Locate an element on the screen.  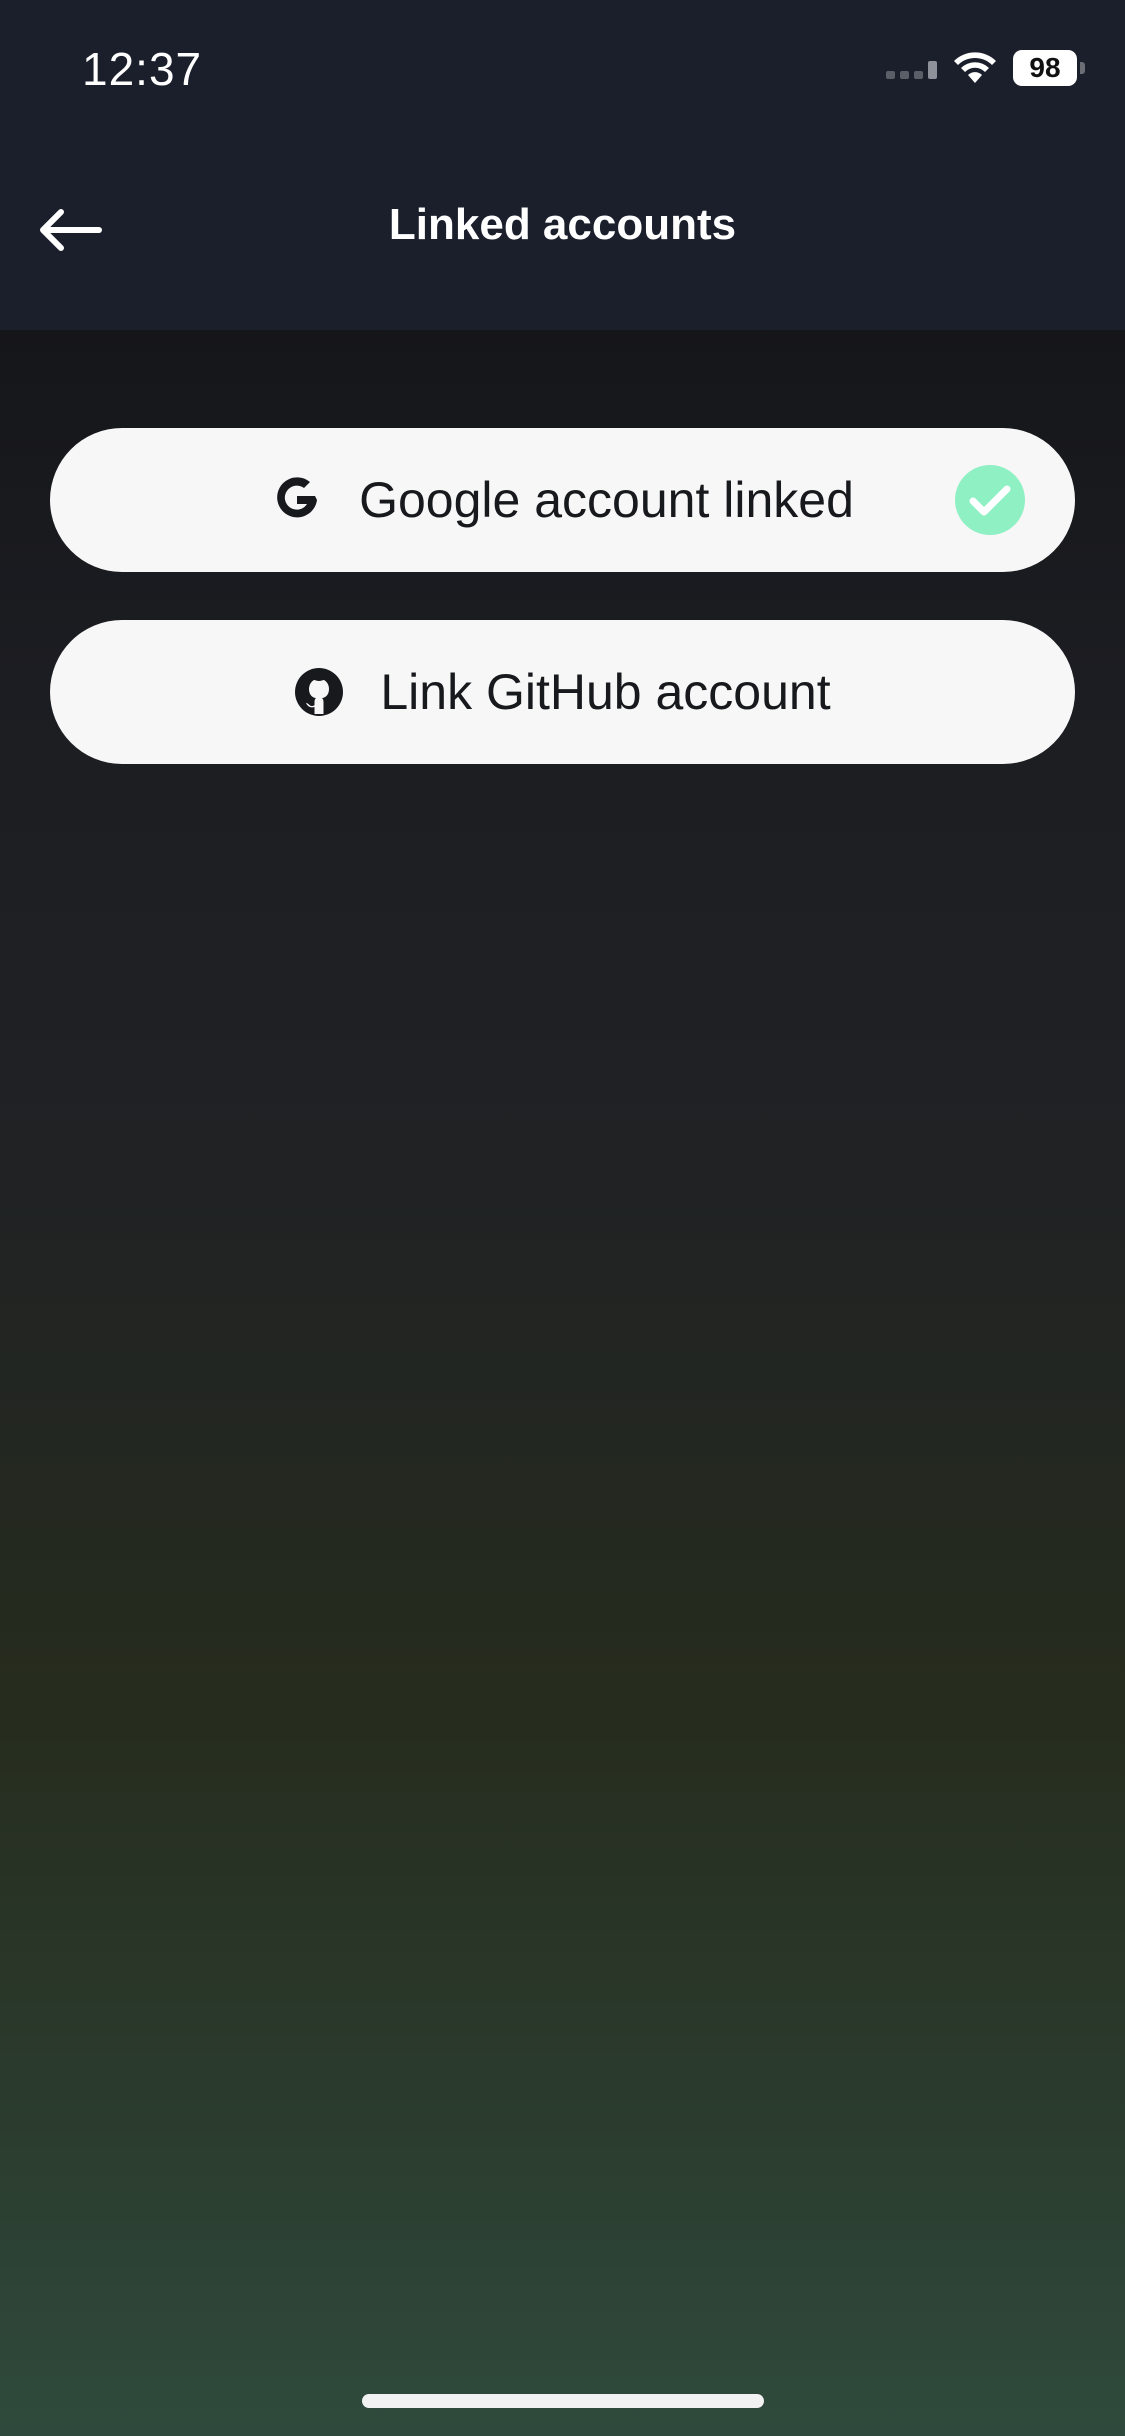
github-account-button: Link GitHub account is located at coordinates (562, 692).